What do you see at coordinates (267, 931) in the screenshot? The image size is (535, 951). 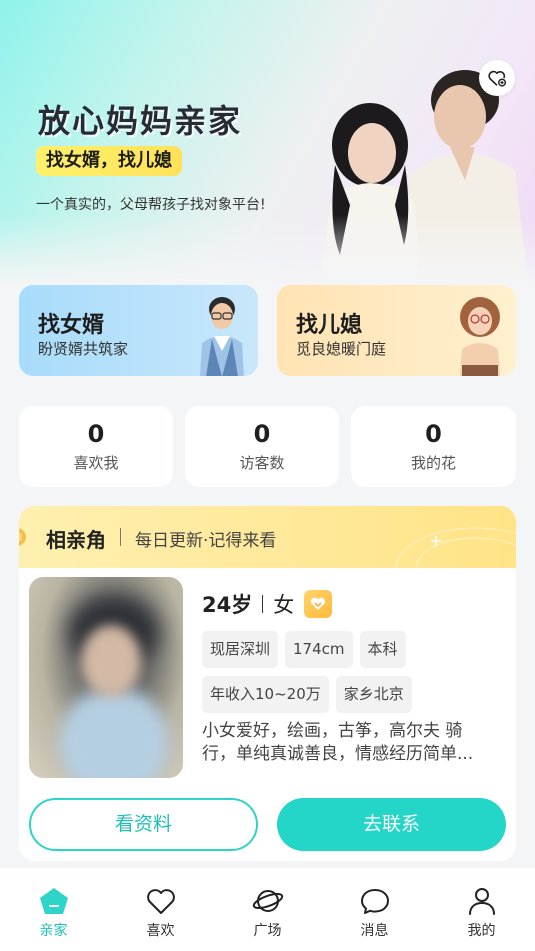 I see `nav-label-square: 广场` at bounding box center [267, 931].